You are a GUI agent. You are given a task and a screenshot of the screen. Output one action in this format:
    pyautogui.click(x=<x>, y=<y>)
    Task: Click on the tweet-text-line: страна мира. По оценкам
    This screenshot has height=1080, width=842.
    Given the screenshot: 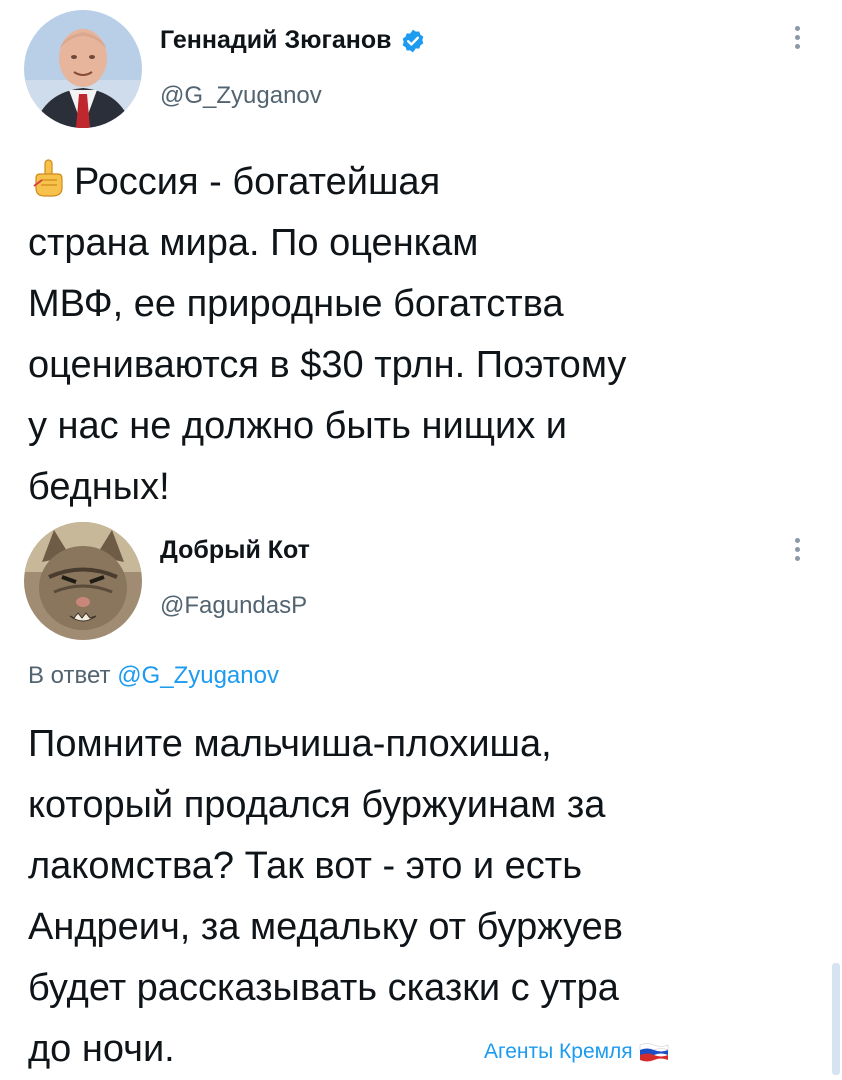 What is the action you would take?
    pyautogui.click(x=253, y=243)
    